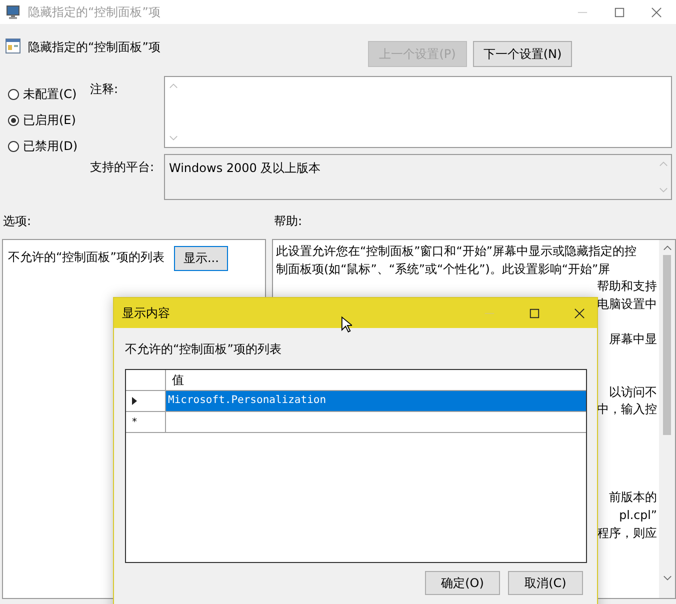  I want to click on scrollbar, so click(667, 419).